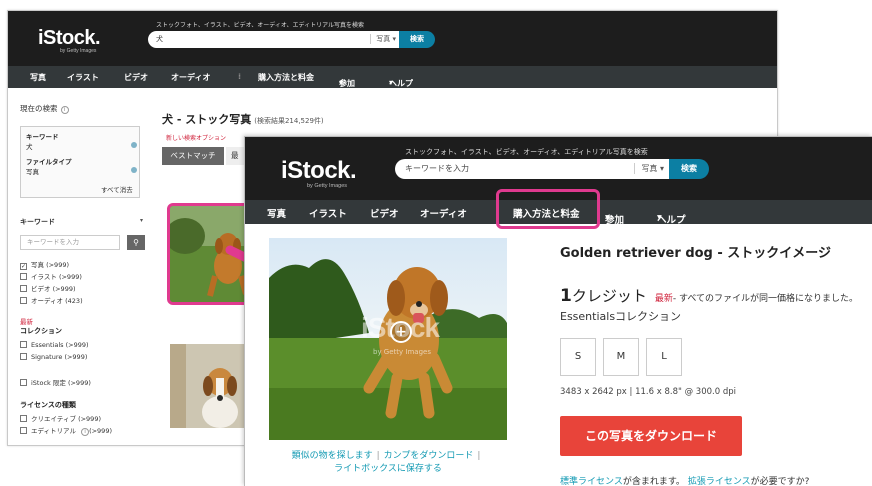 This screenshot has width=872, height=486. I want to click on nav-pricing: 購入方法と料金, so click(286, 77).